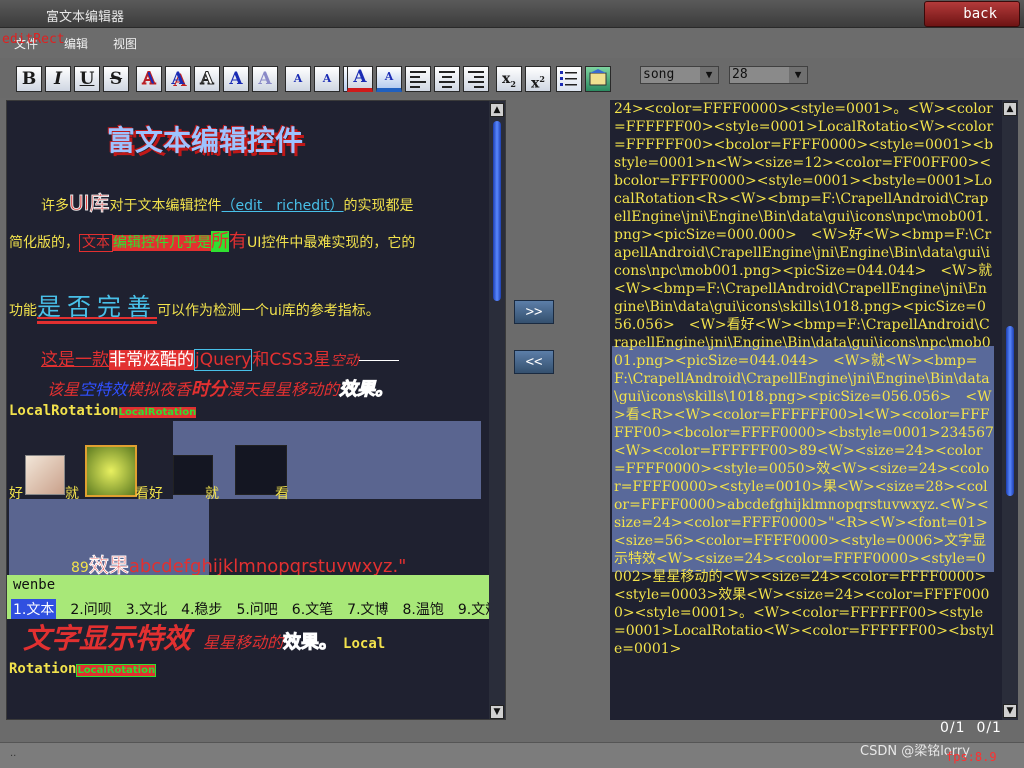 This screenshot has width=1024, height=768. I want to click on text-run: Local, so click(364, 644).